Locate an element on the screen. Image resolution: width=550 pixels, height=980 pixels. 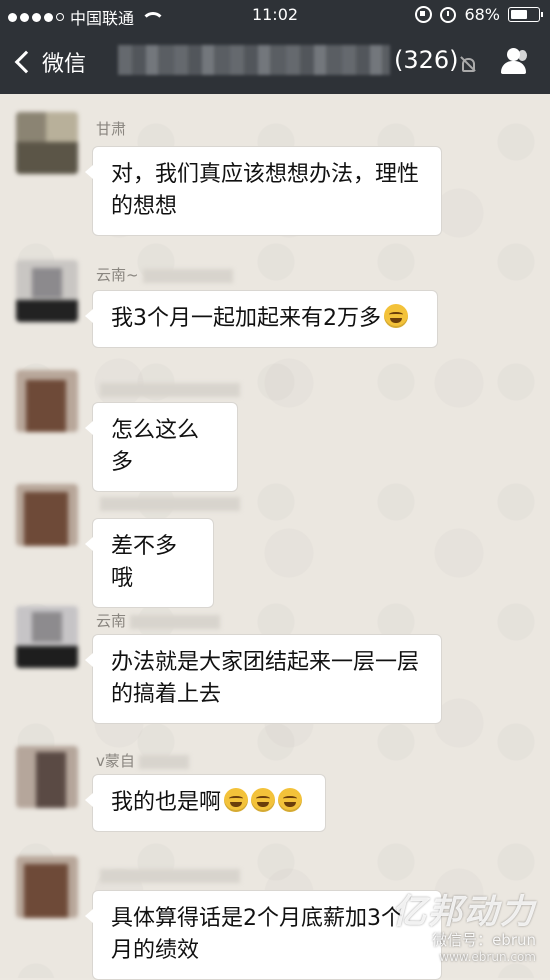
watermark-url: www.ebrun.com is located at coordinates (487, 957).